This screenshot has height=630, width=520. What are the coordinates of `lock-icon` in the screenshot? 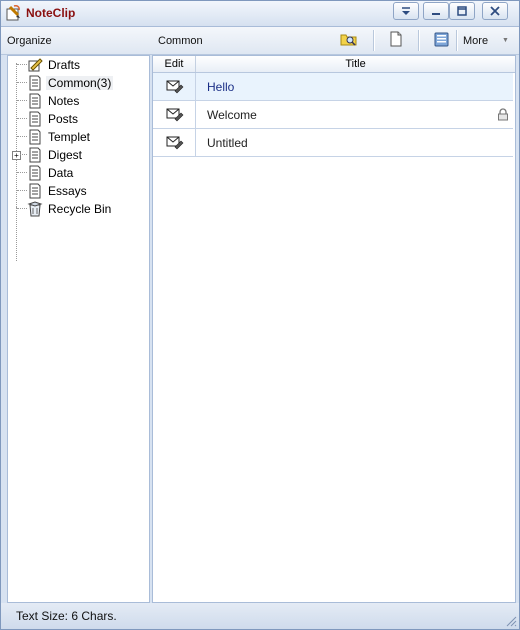 It's located at (503, 116).